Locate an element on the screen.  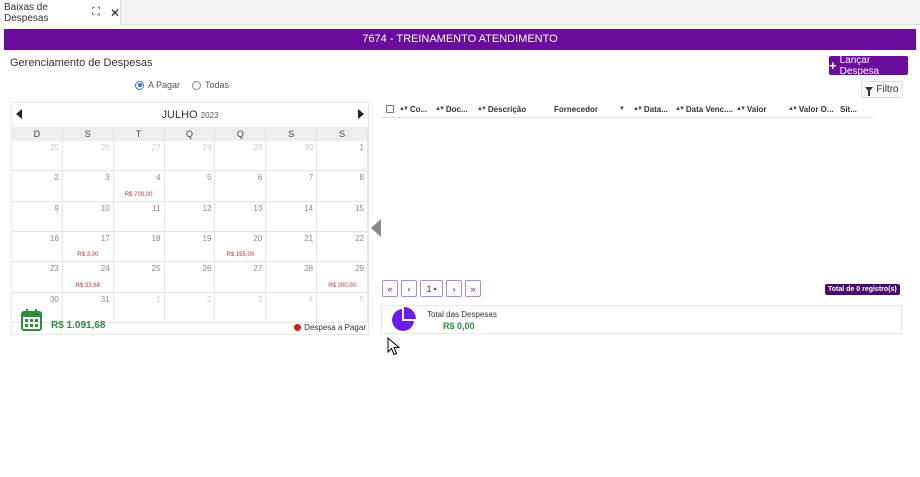
column-header: ▲▼ Valor is located at coordinates (762, 109).